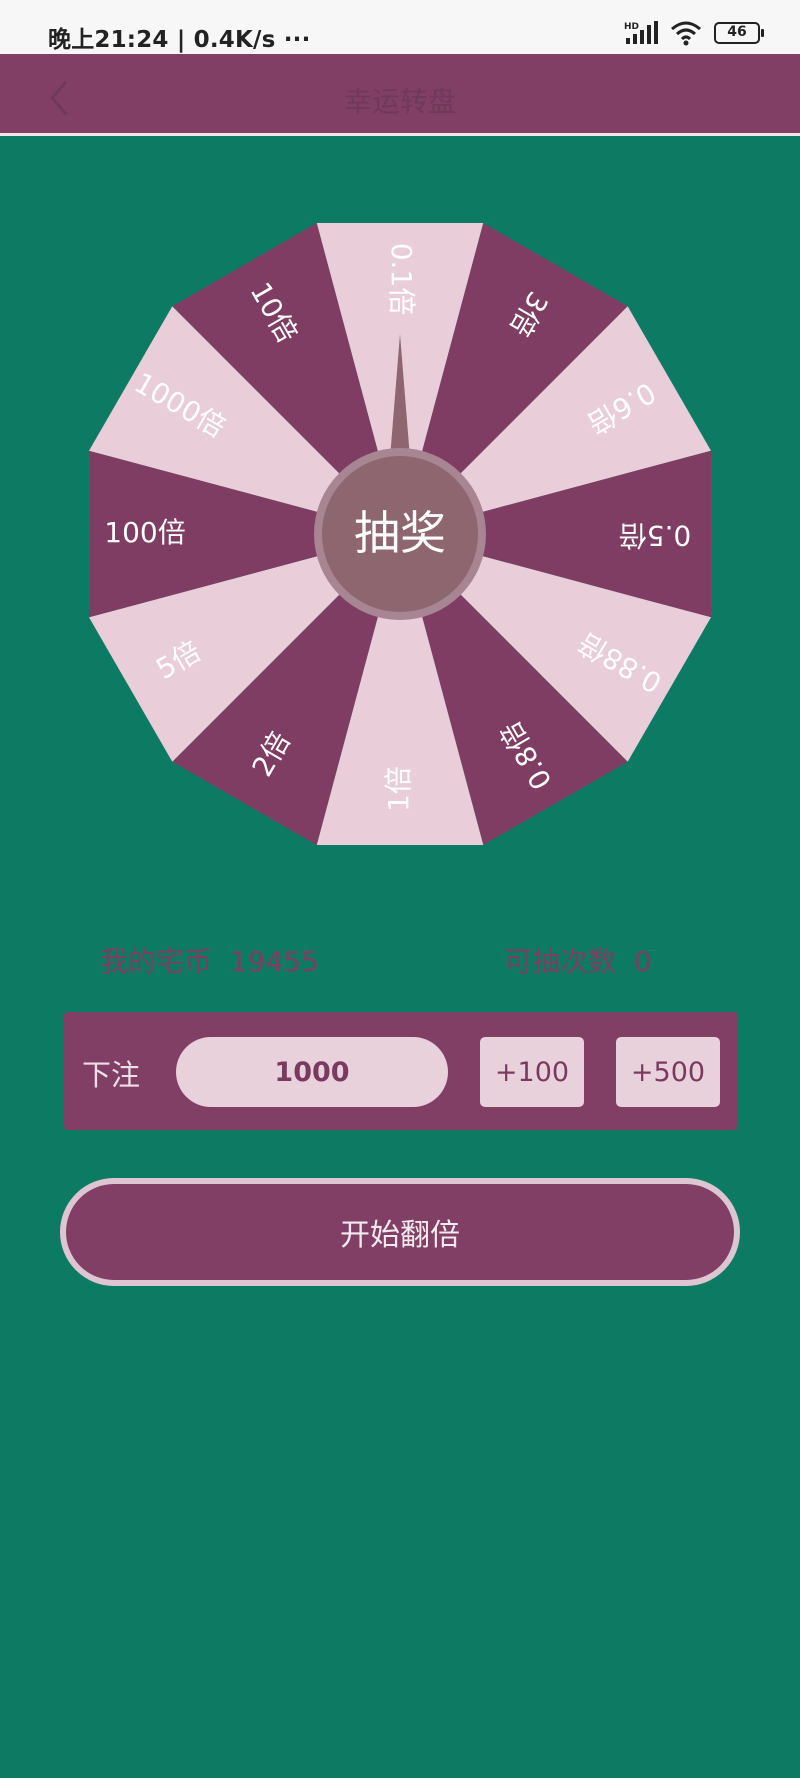  What do you see at coordinates (655, 535) in the screenshot?
I see `wheel-segment-label: 0.5倍` at bounding box center [655, 535].